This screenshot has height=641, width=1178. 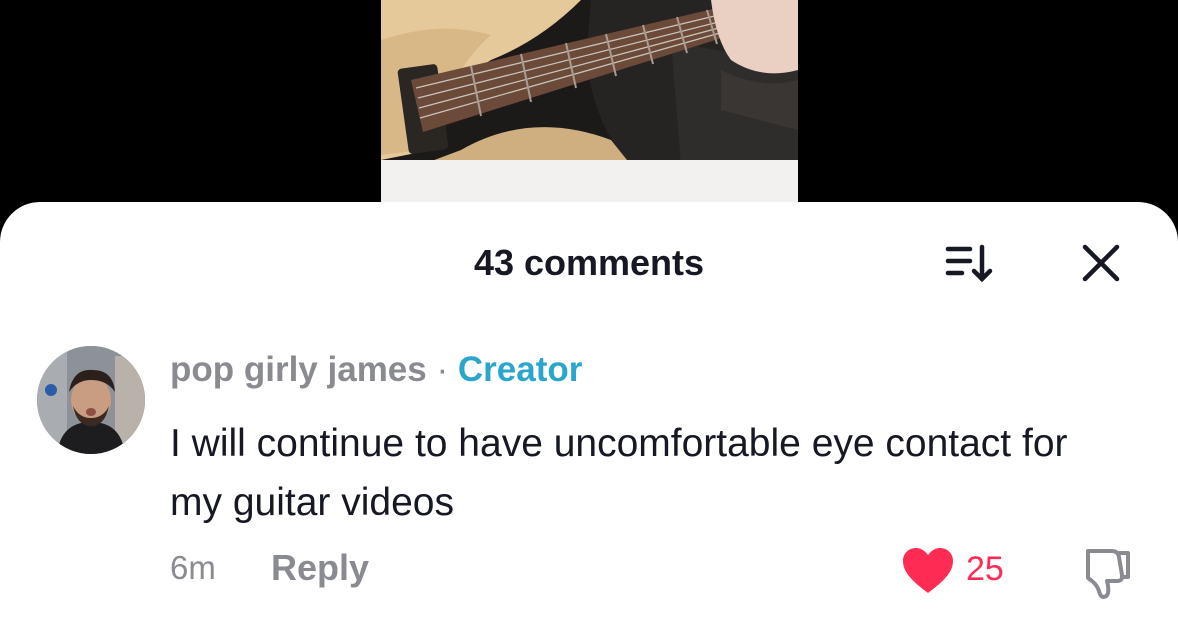 I want to click on like-button, so click(x=928, y=571).